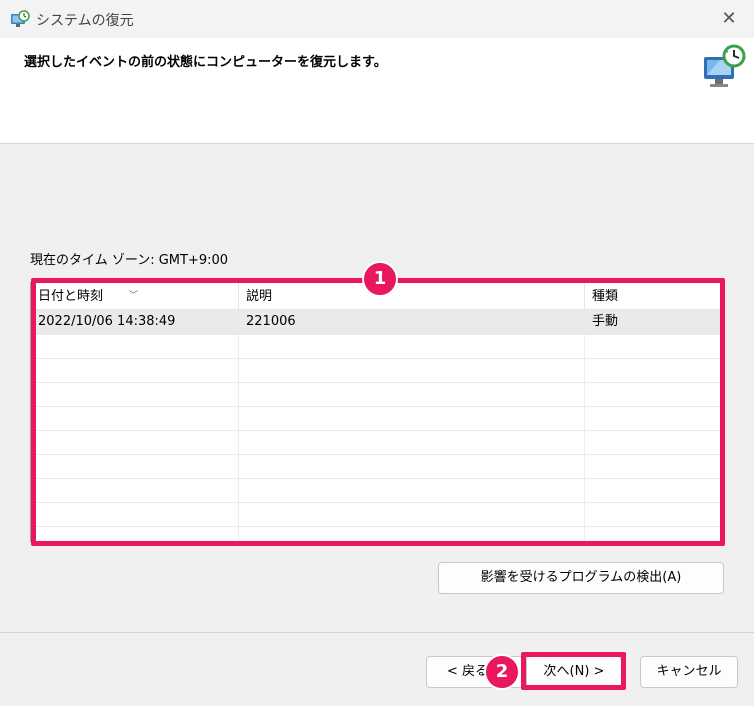 Image resolution: width=754 pixels, height=706 pixels. What do you see at coordinates (20, 18) in the screenshot?
I see `system-restore-icon` at bounding box center [20, 18].